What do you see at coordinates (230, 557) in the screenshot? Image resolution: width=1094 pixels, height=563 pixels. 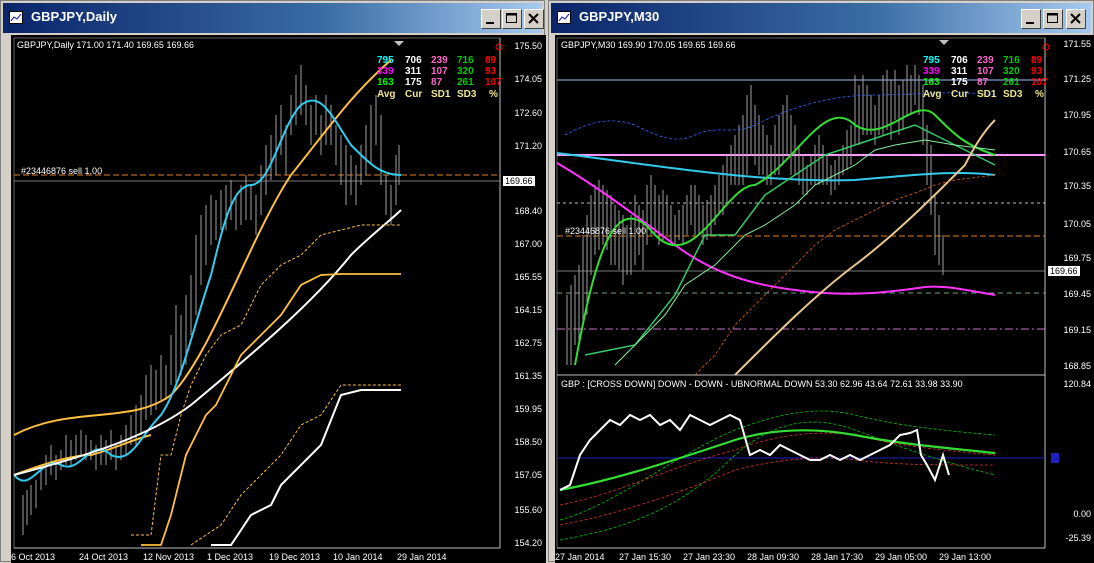 I see `time-tick: 1 Dec 2013` at bounding box center [230, 557].